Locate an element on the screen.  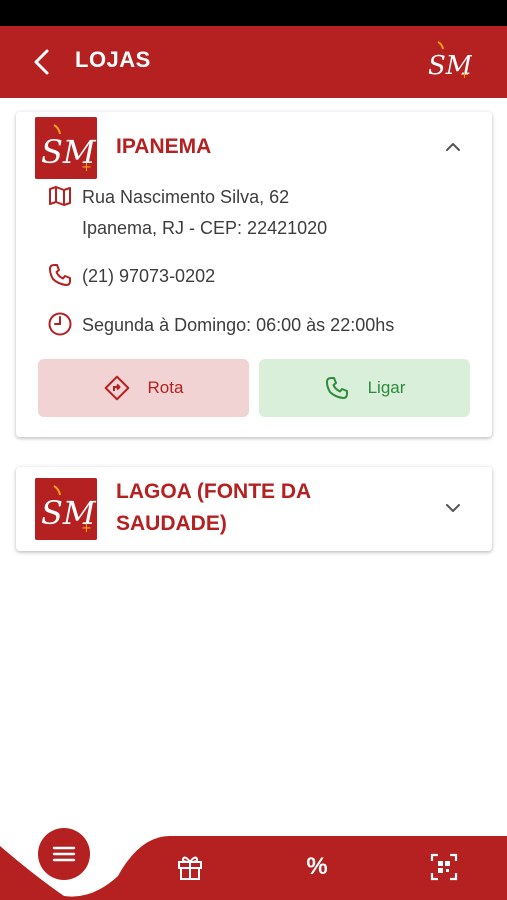
store-phone: (21) 97073-0202 is located at coordinates (130, 276).